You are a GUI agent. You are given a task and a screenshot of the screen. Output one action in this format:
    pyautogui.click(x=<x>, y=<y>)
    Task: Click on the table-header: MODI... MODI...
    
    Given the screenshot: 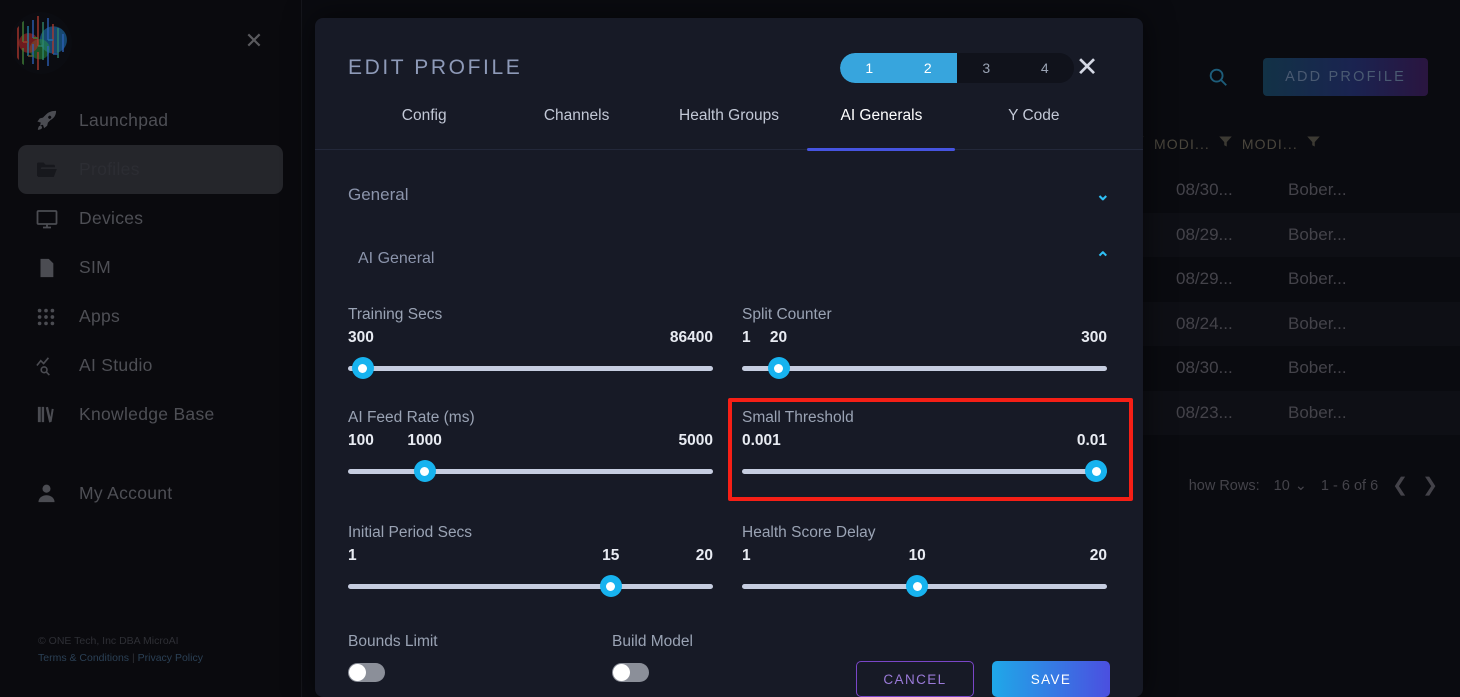 What is the action you would take?
    pyautogui.click(x=1226, y=144)
    